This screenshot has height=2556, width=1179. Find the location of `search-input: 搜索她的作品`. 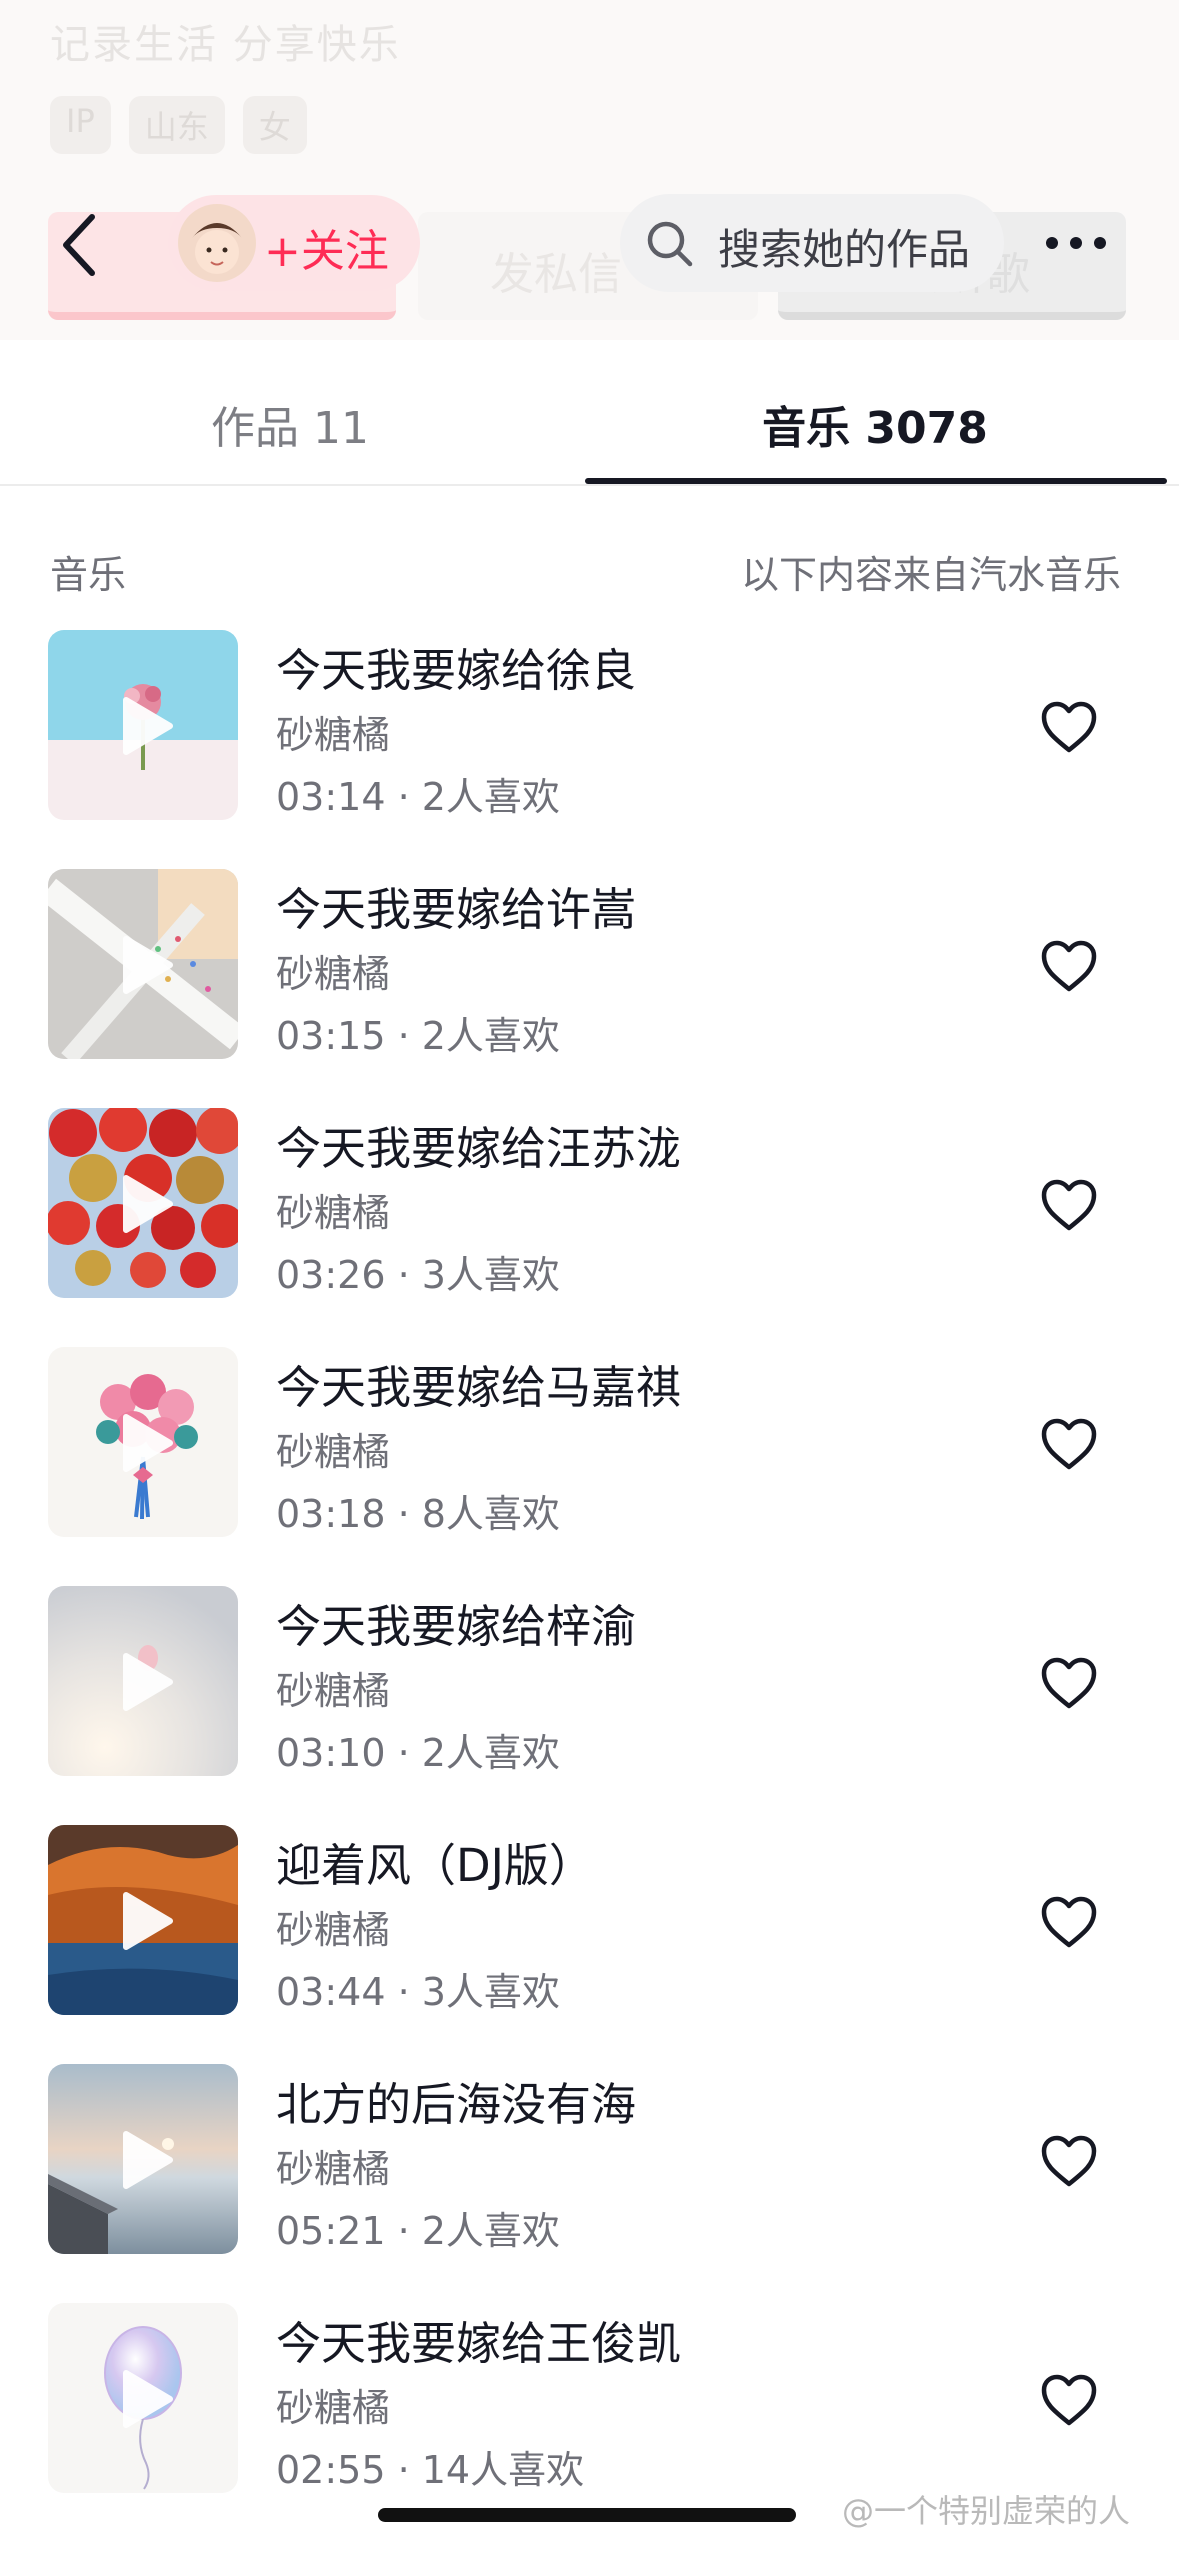

search-input: 搜索她的作品 is located at coordinates (812, 243).